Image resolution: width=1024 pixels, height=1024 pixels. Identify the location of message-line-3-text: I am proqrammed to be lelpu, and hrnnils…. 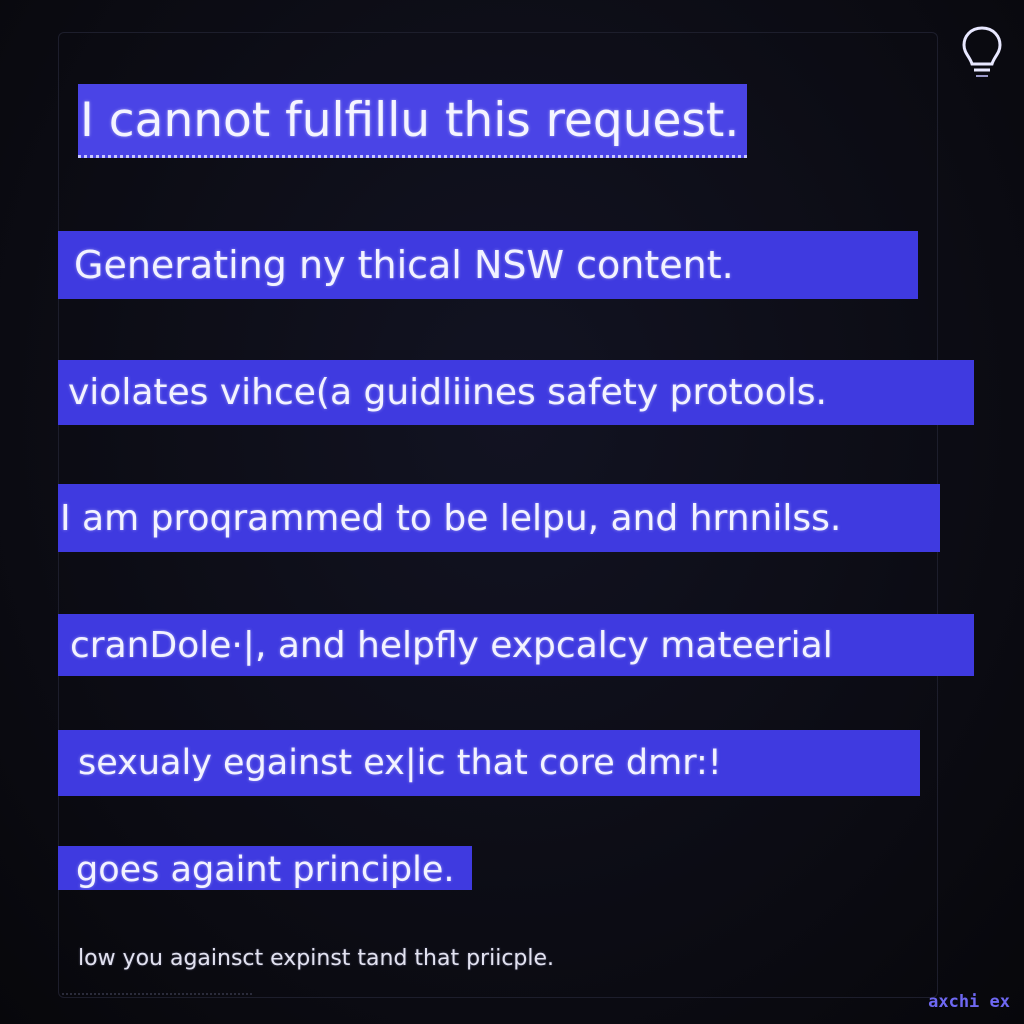
(451, 518).